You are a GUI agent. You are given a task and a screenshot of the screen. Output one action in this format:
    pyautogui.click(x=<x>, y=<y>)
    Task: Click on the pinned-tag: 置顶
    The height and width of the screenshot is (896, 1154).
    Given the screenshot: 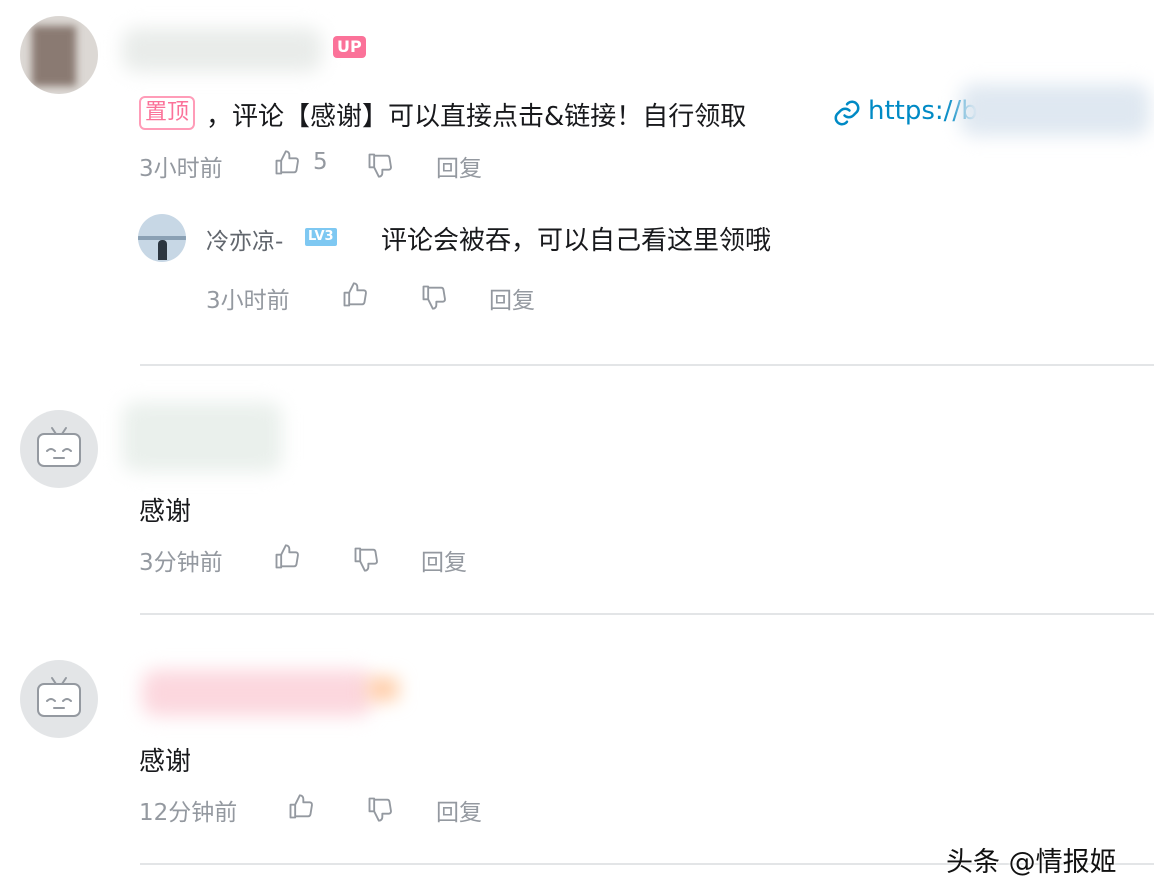 What is the action you would take?
    pyautogui.click(x=167, y=113)
    